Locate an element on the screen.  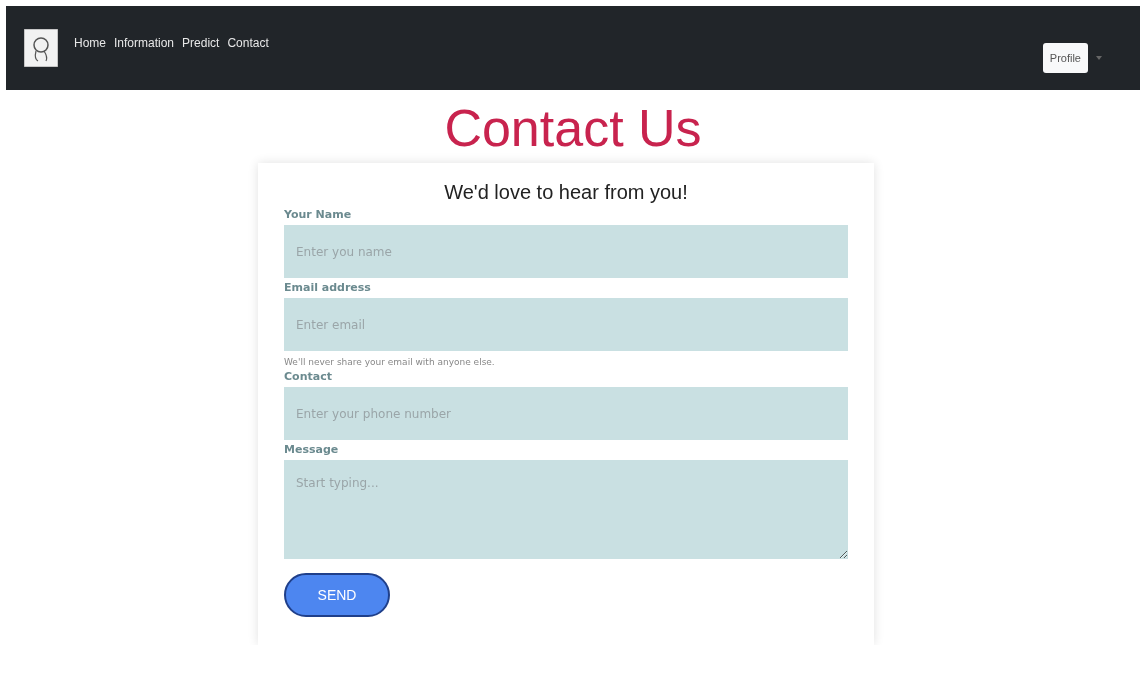
caret-icon is located at coordinates (1099, 58).